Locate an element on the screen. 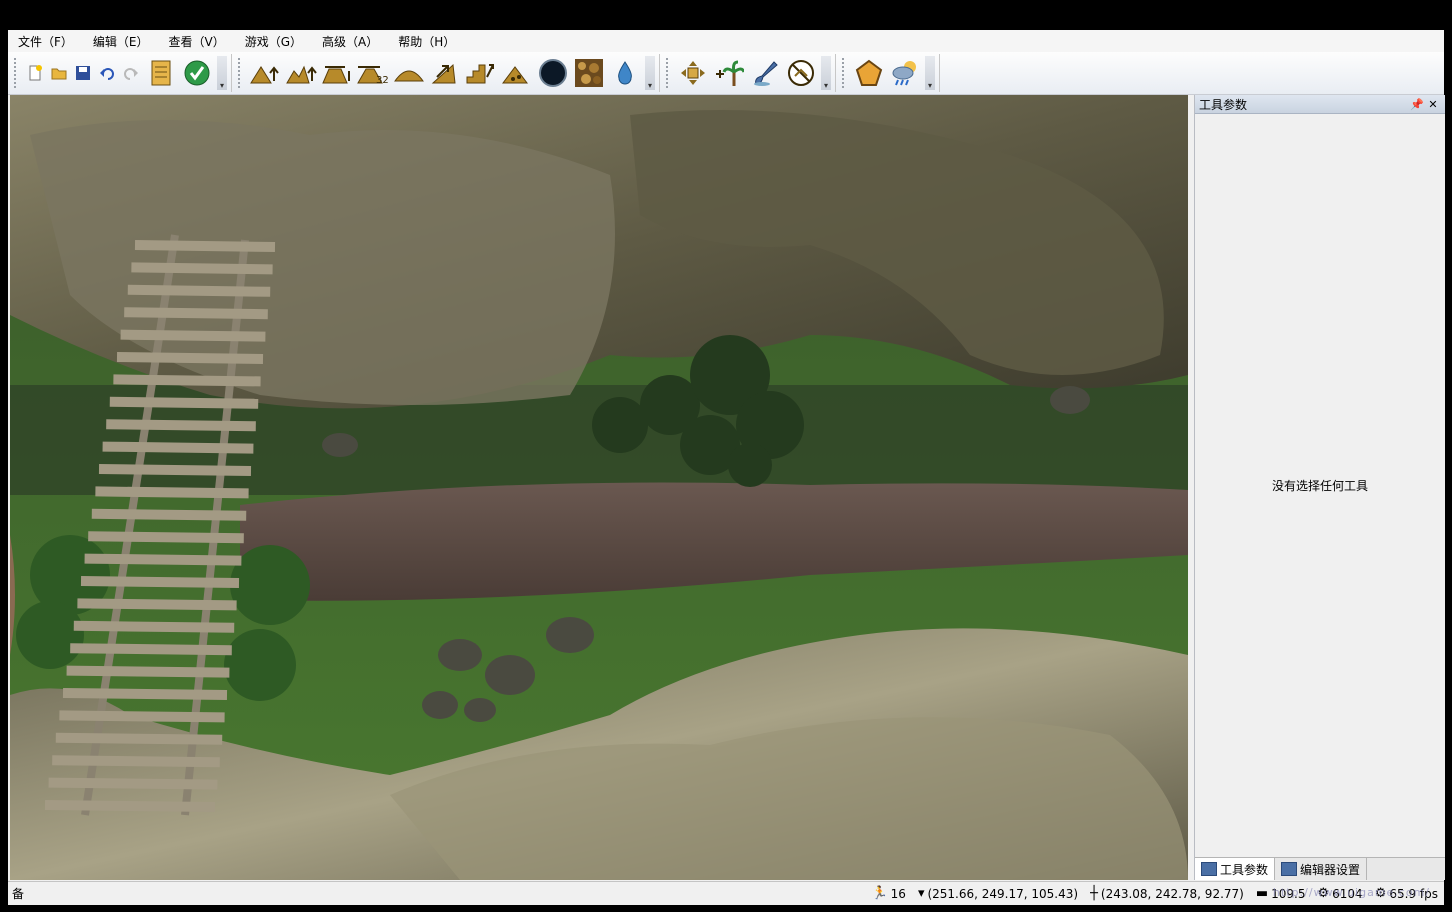 This screenshot has width=1452, height=912. editor-settings-tab-icon is located at coordinates (1289, 869).